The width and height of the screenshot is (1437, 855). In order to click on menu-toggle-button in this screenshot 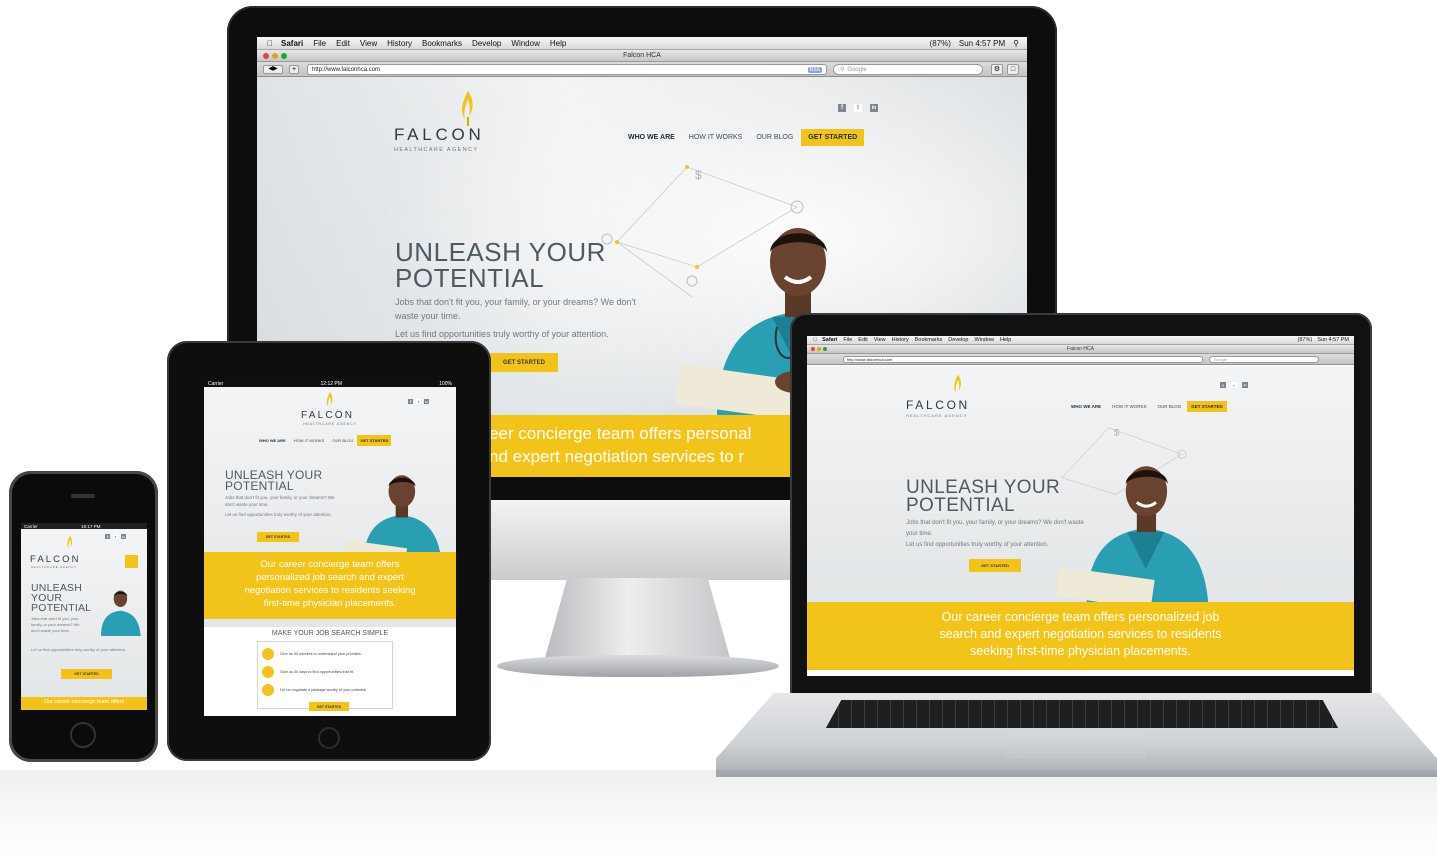, I will do `click(131, 561)`.